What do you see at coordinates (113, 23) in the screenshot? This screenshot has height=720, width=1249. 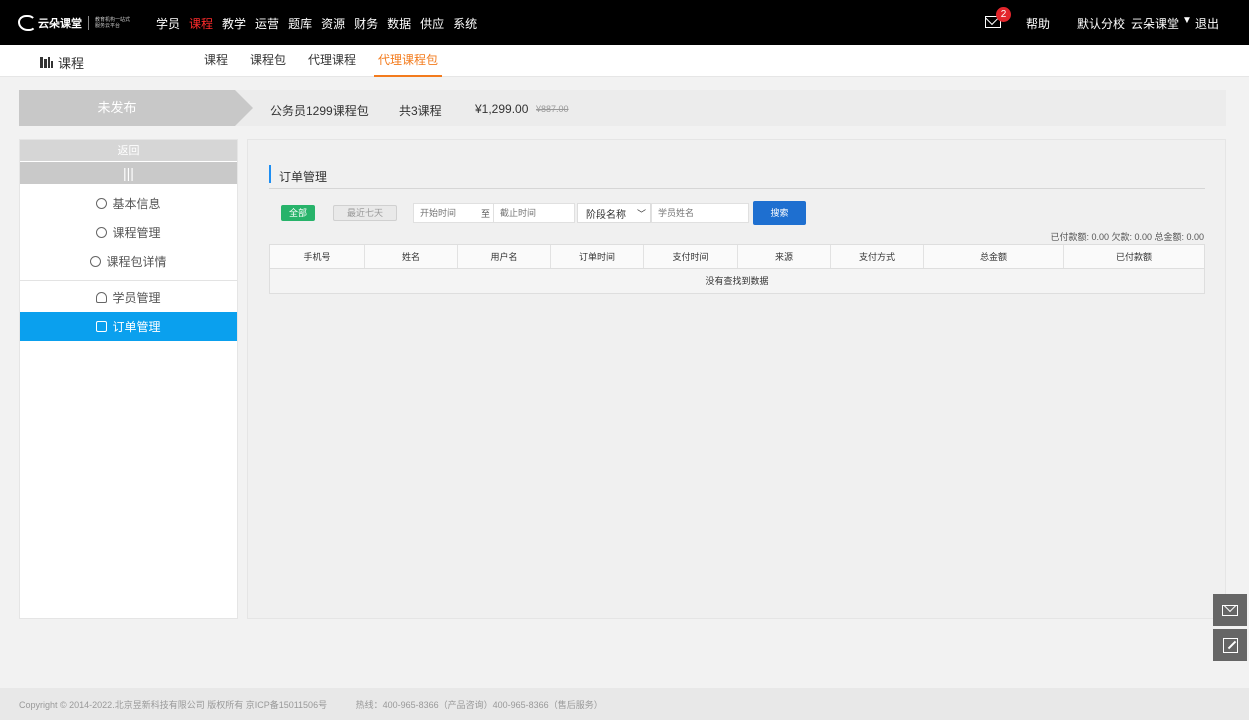 I see `brand-slogan: 教育机构一站式服务云平台` at bounding box center [113, 23].